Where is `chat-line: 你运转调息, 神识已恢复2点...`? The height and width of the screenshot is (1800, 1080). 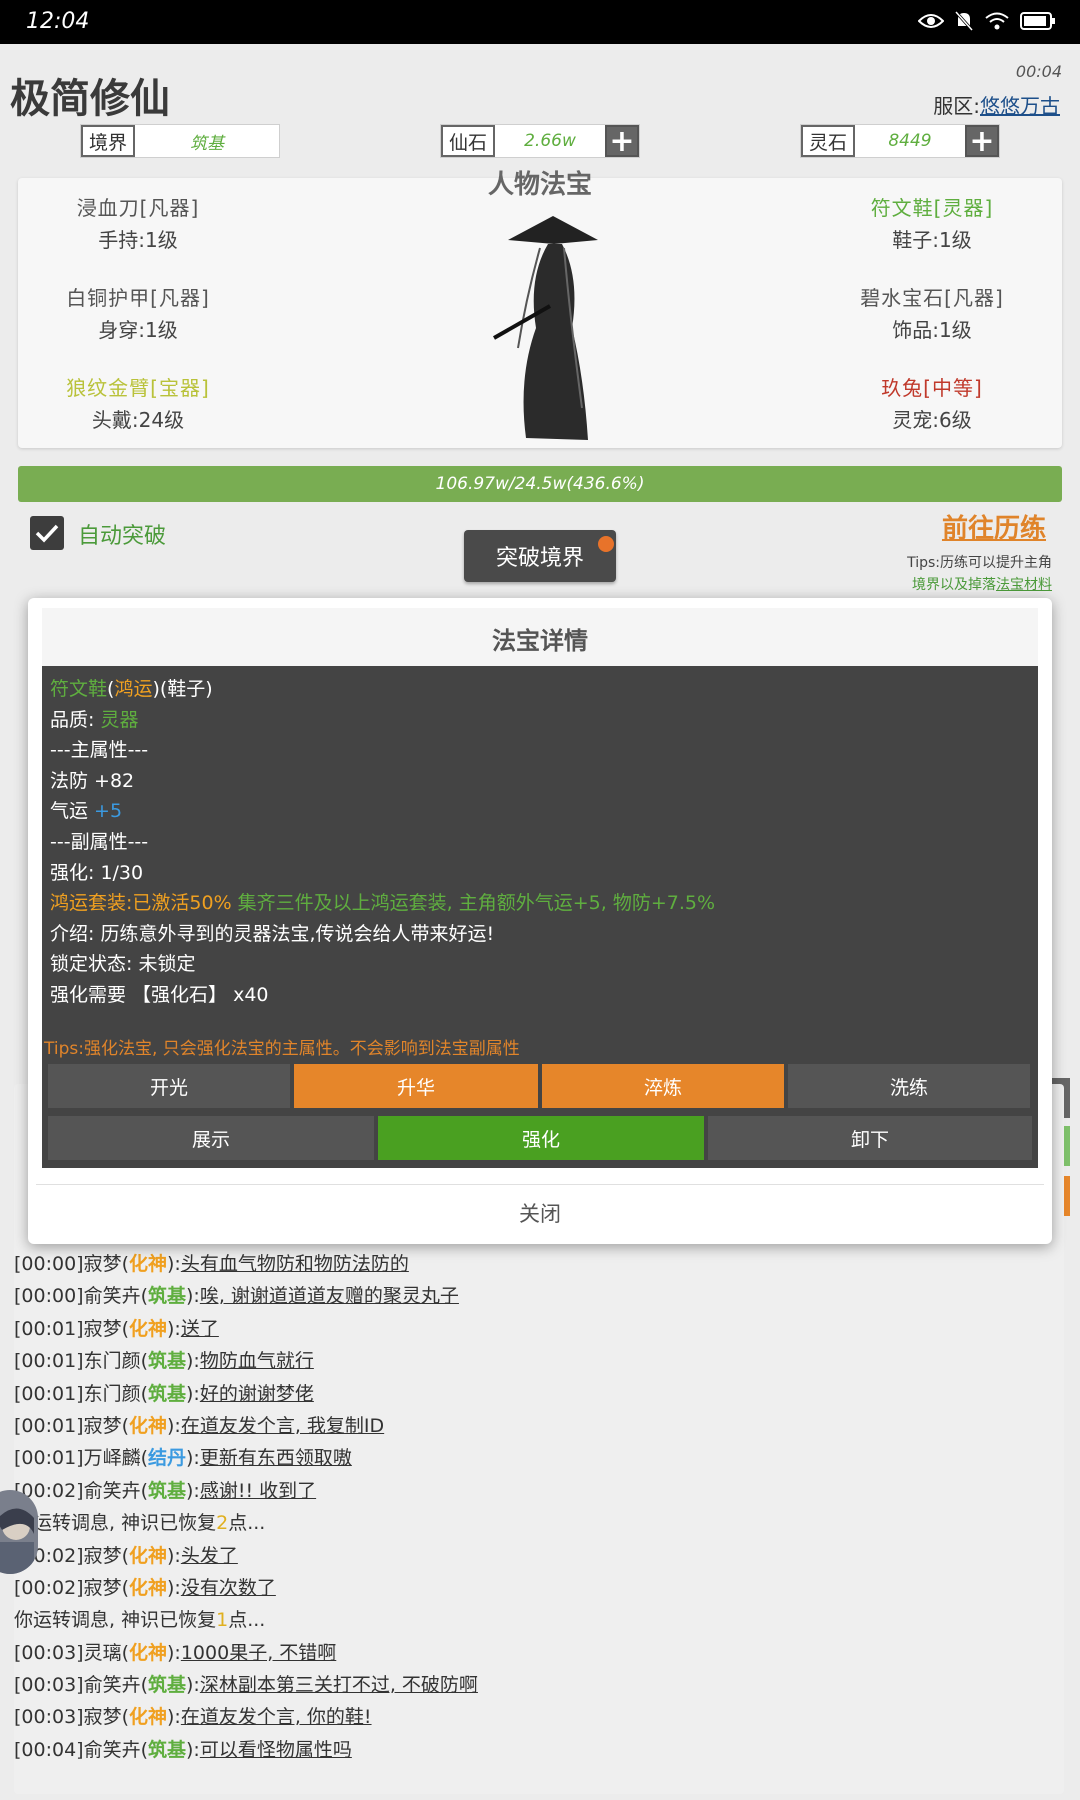
chat-line: 你运转调息, 神识已恢复2点... is located at coordinates (246, 1523).